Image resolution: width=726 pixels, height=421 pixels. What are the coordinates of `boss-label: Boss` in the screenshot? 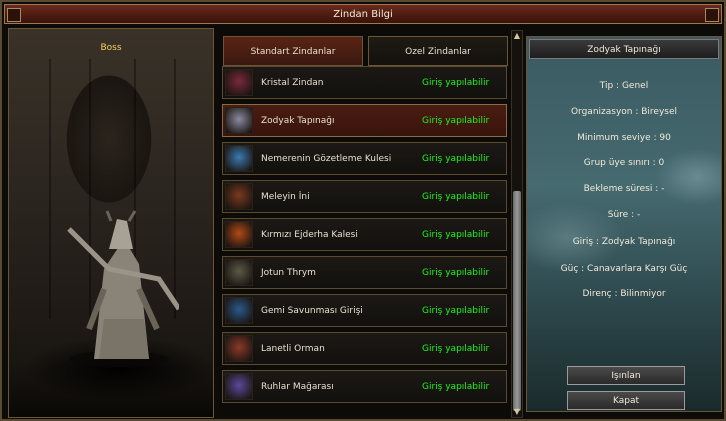 It's located at (111, 48).